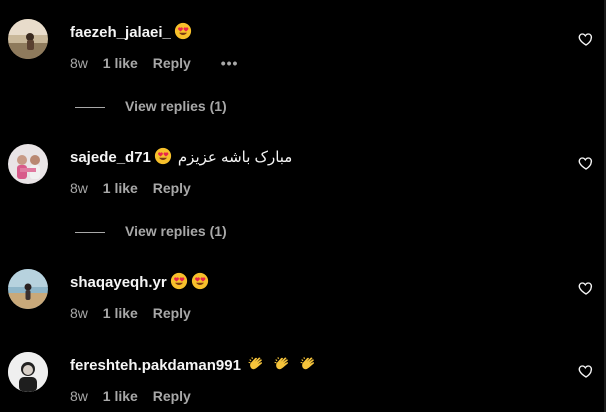  I want to click on username-link: sajede_d71, so click(110, 157).